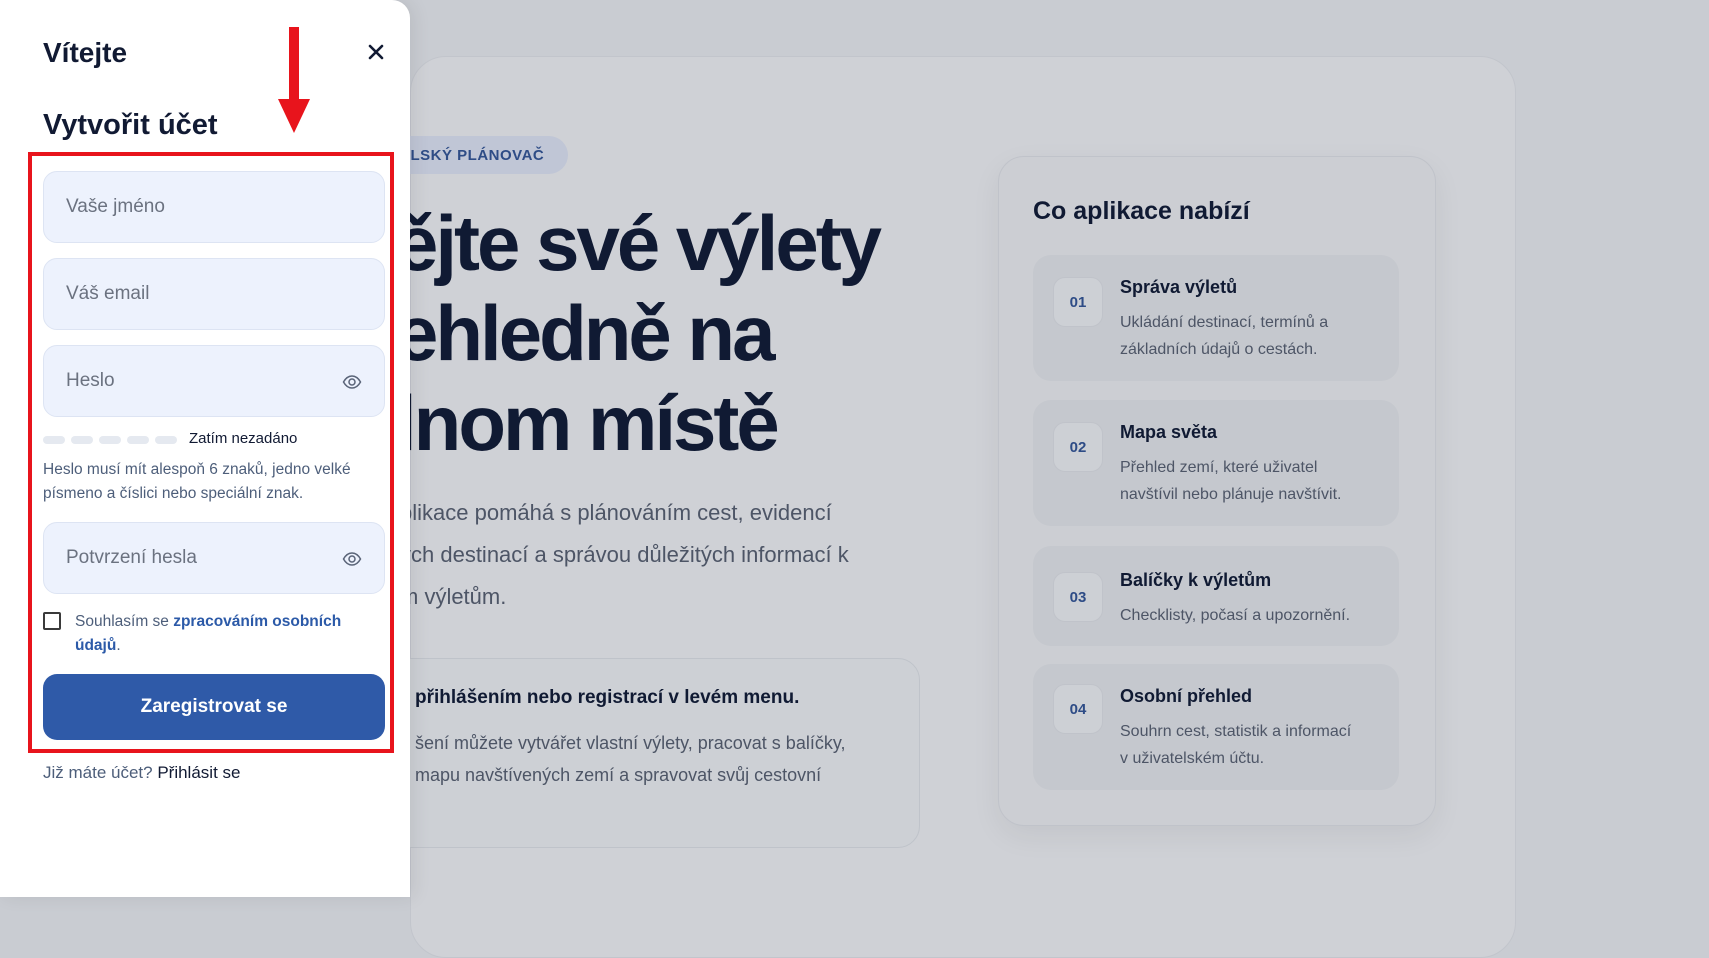  I want to click on consent-prefix: Souhlasím se, so click(124, 621).